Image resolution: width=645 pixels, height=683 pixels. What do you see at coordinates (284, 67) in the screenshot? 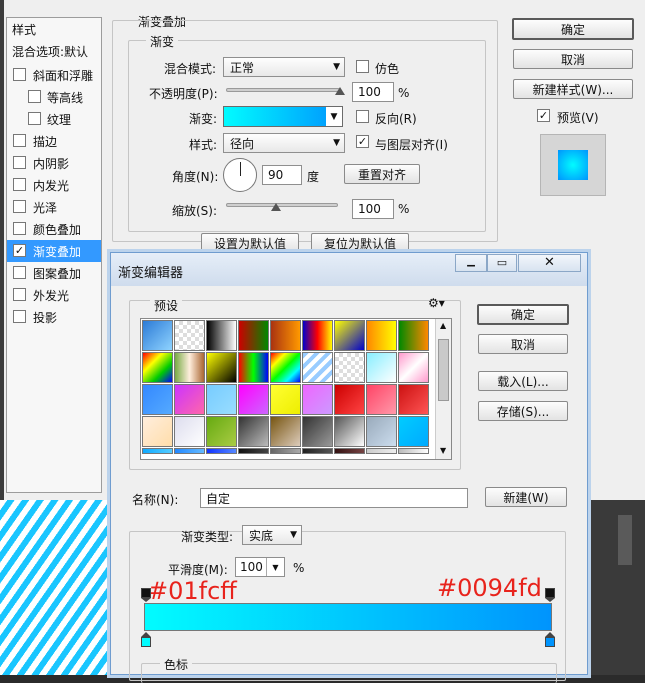
I see `blend-mode-select: 正常 ▼` at bounding box center [284, 67].